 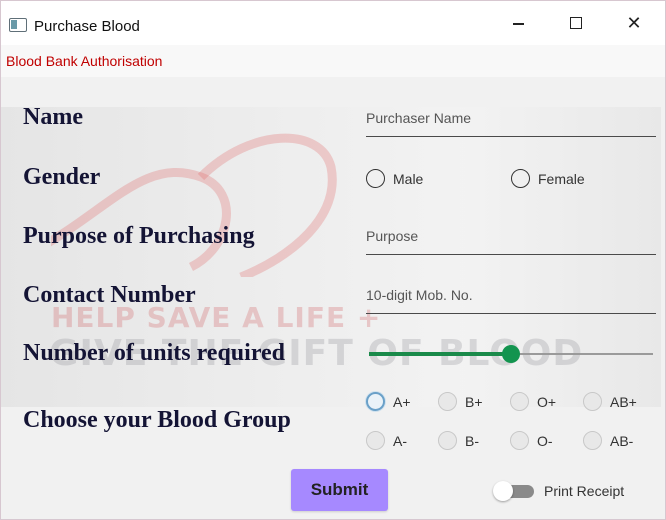 I want to click on minimize-button, so click(x=518, y=23).